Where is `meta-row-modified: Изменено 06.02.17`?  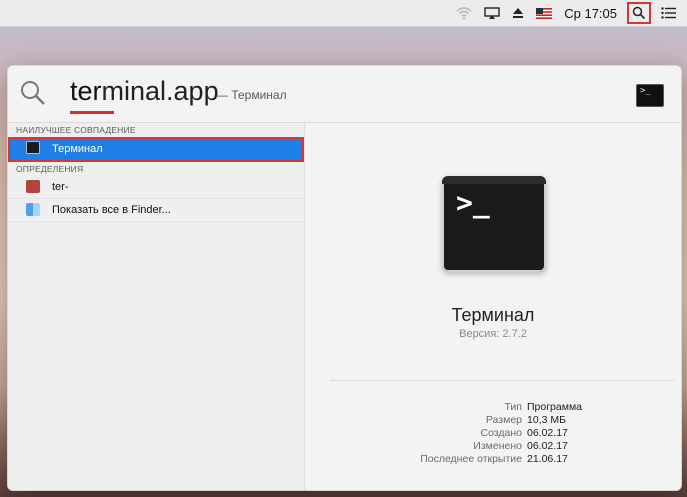
meta-row-modified: Изменено 06.02.17 is located at coordinates (493, 446).